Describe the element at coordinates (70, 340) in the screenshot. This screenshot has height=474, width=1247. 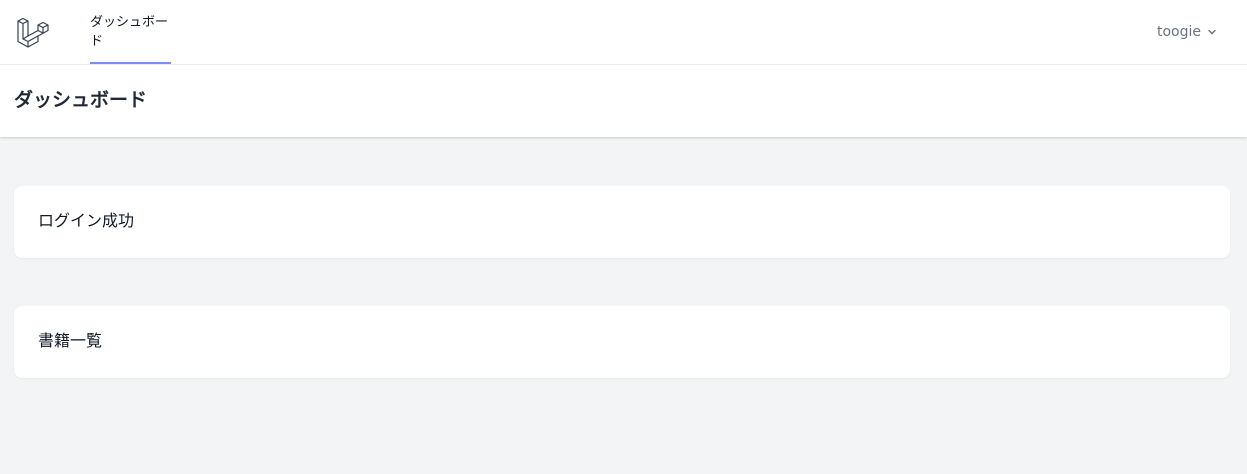
I see `book-list-label: 書籍一覧` at that location.